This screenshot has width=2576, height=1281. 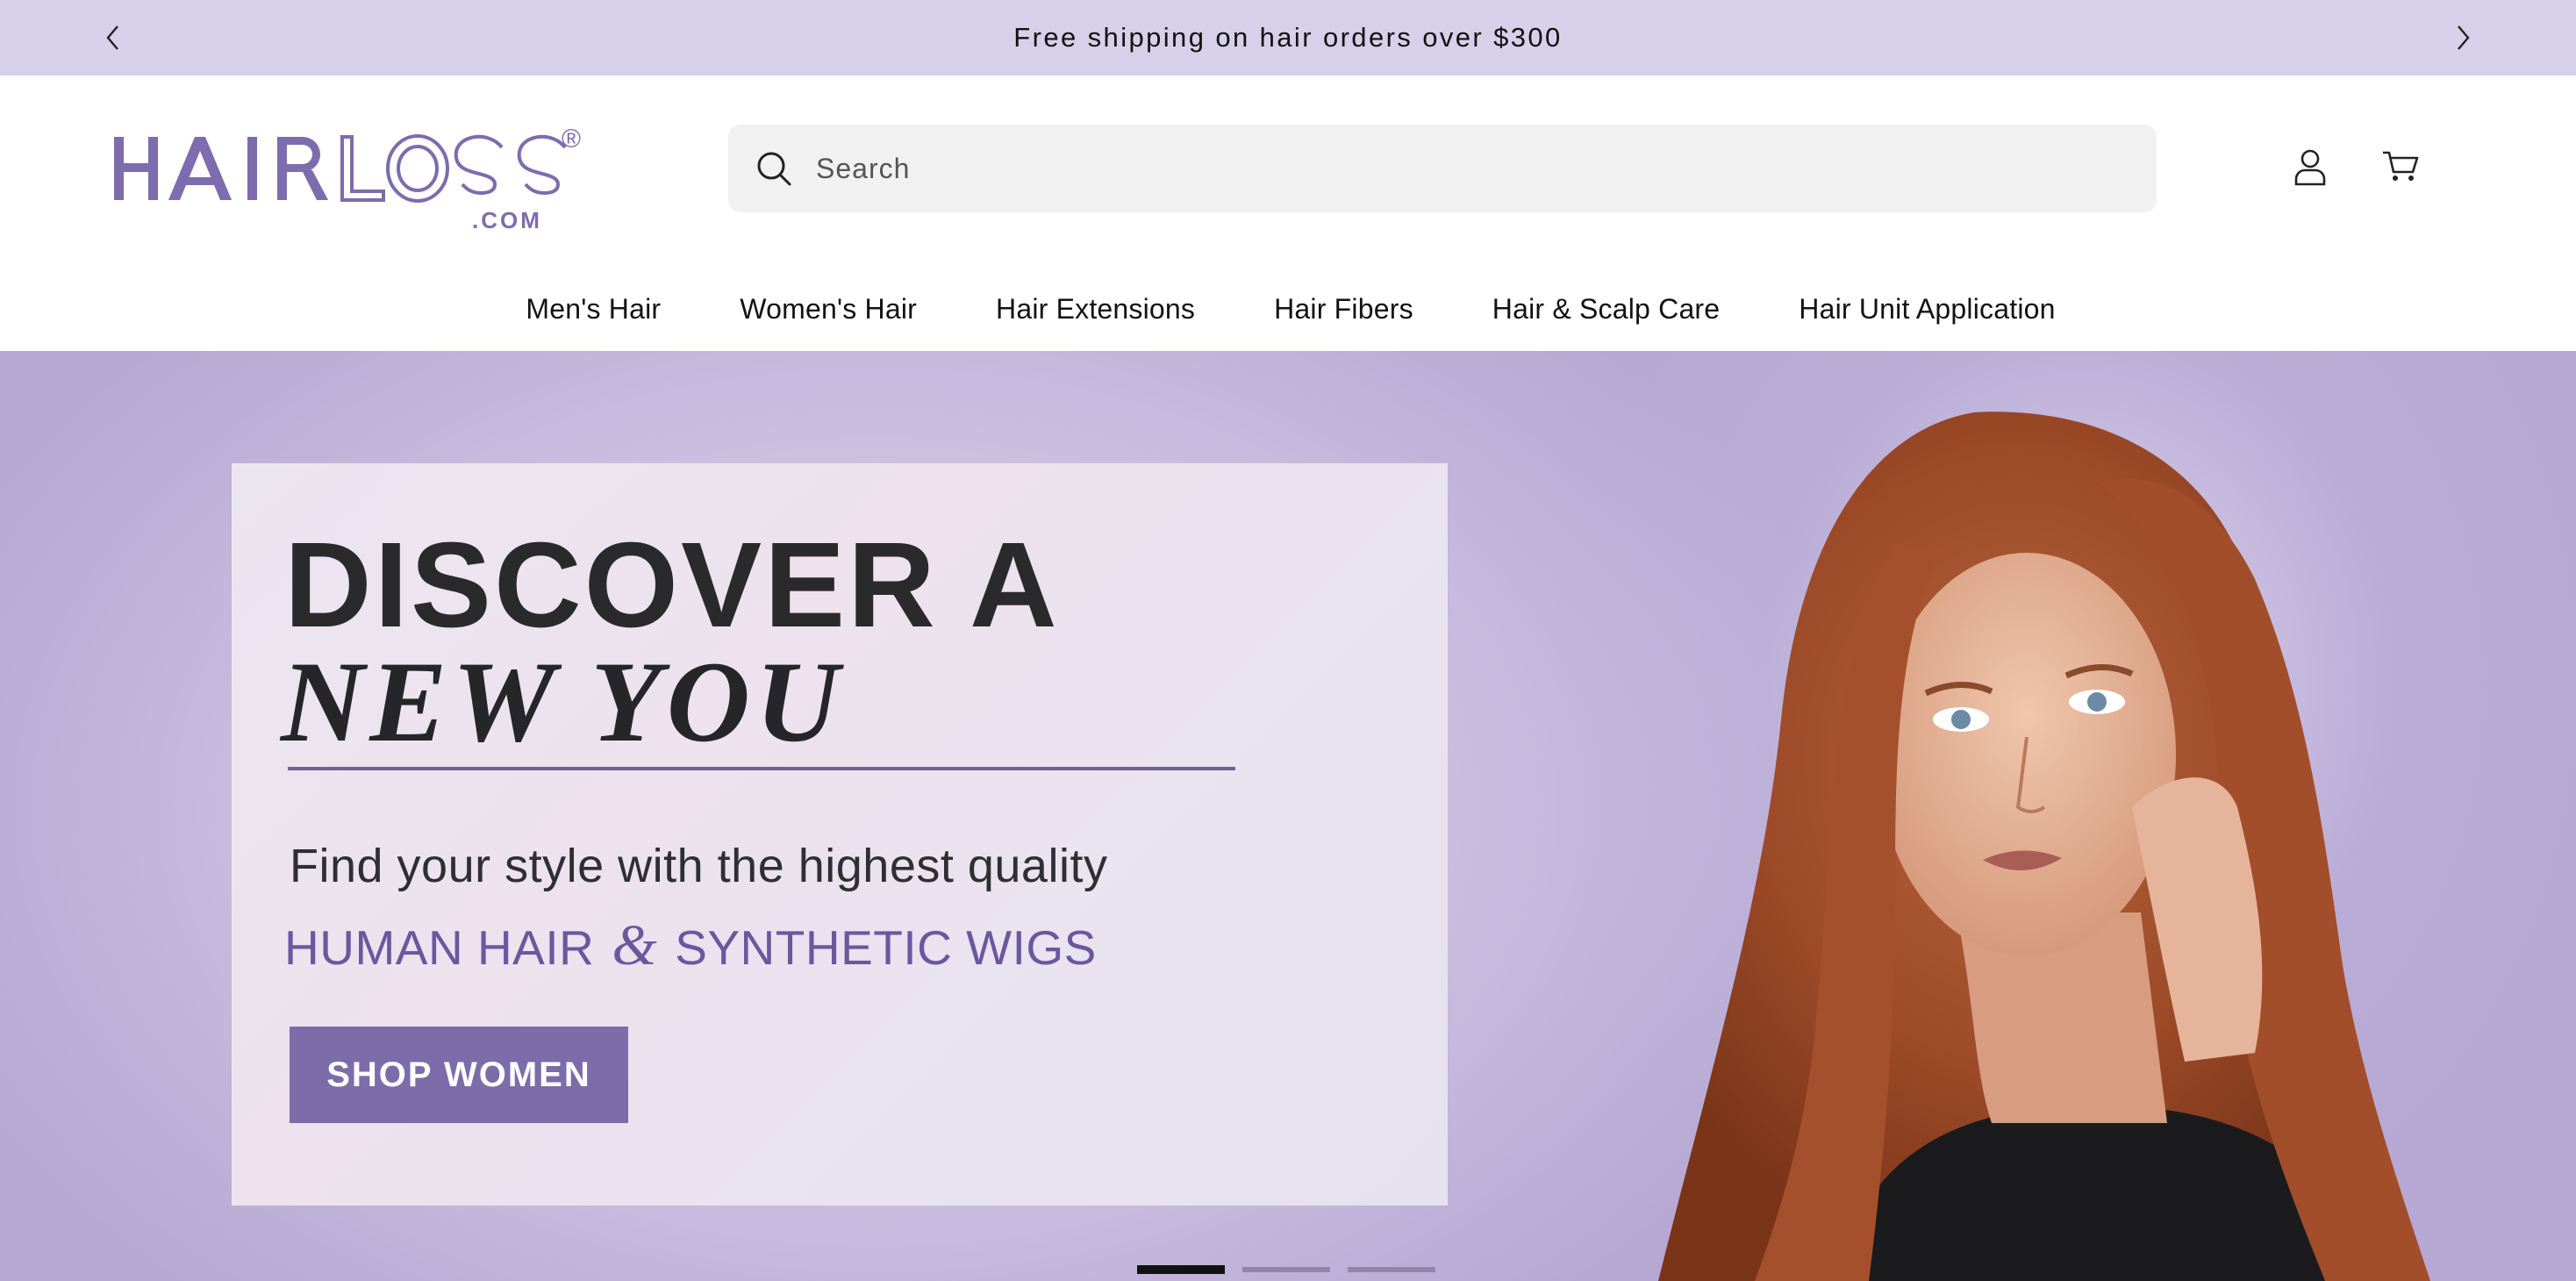 I want to click on hero-headline: DISCOVER A, so click(x=672, y=585).